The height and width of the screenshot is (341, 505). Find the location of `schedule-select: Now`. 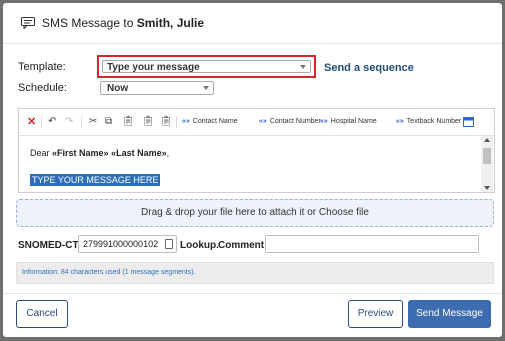

schedule-select: Now is located at coordinates (157, 88).